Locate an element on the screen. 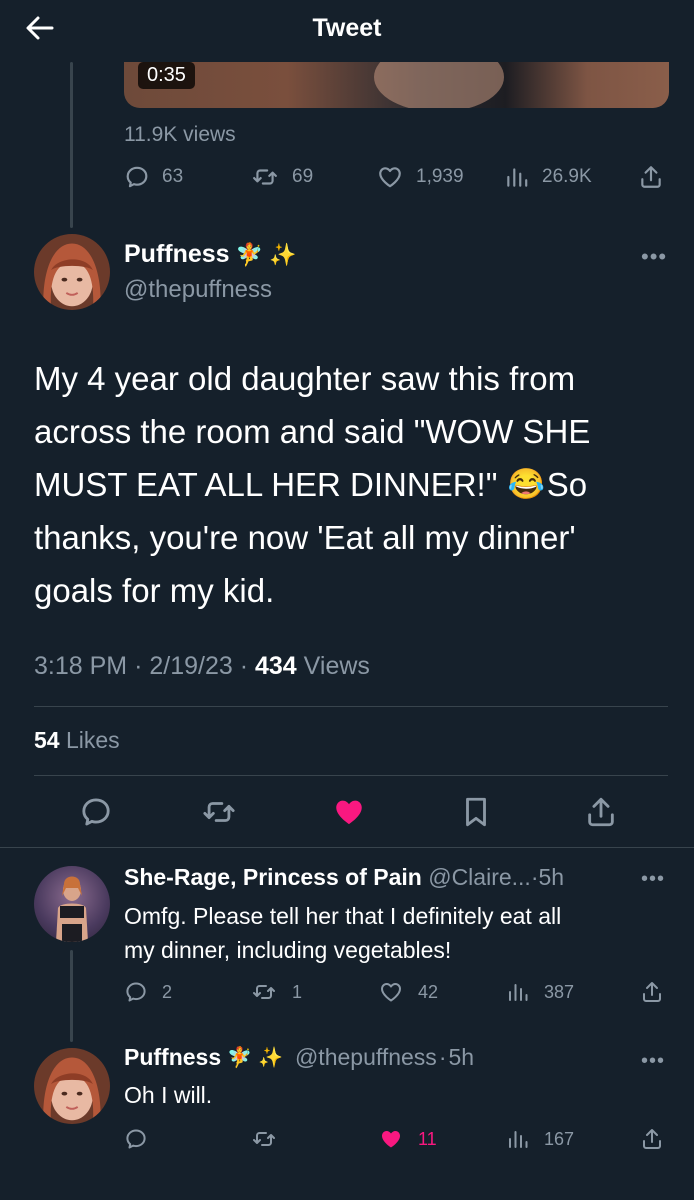 Image resolution: width=694 pixels, height=1200 pixels. tweet-text-line: goals for my kid. is located at coordinates (154, 590).